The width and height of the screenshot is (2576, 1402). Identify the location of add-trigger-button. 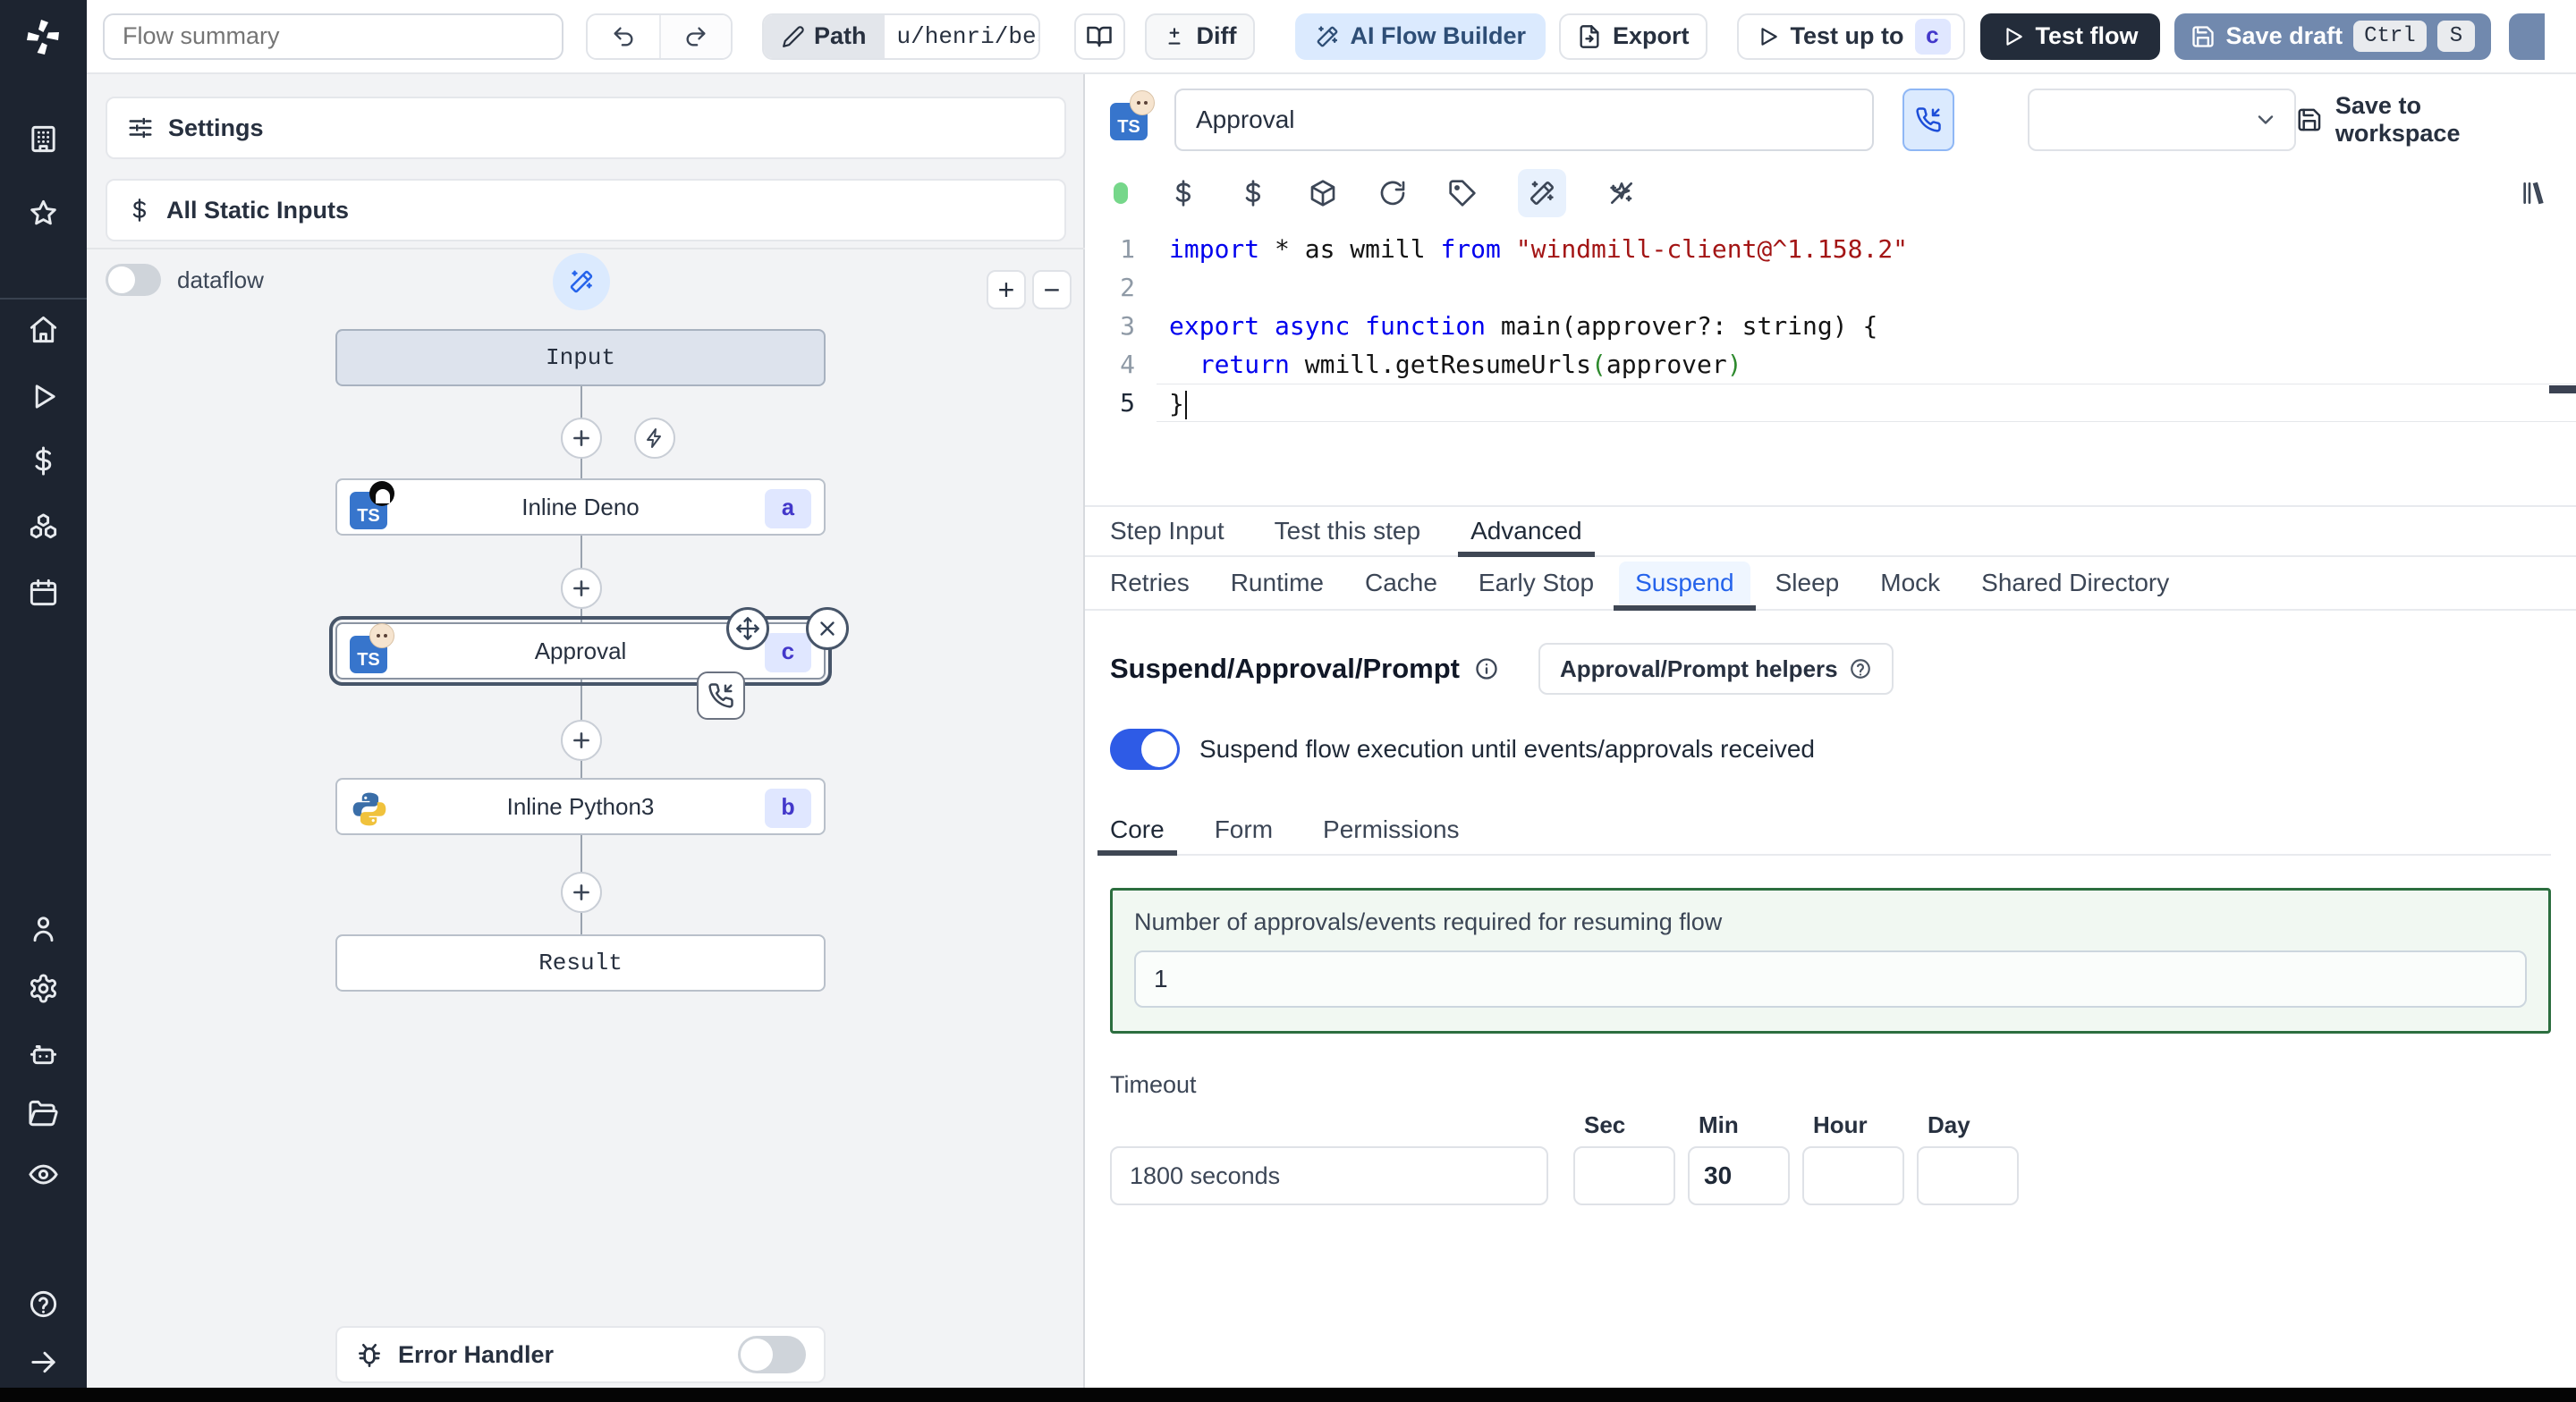
(654, 438).